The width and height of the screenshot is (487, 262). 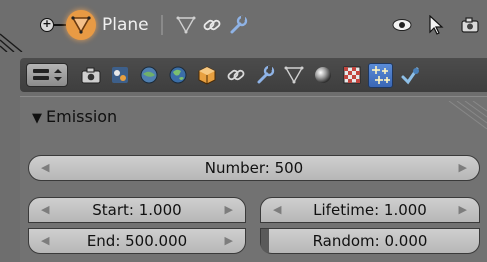 What do you see at coordinates (380, 75) in the screenshot?
I see `particles-icon` at bounding box center [380, 75].